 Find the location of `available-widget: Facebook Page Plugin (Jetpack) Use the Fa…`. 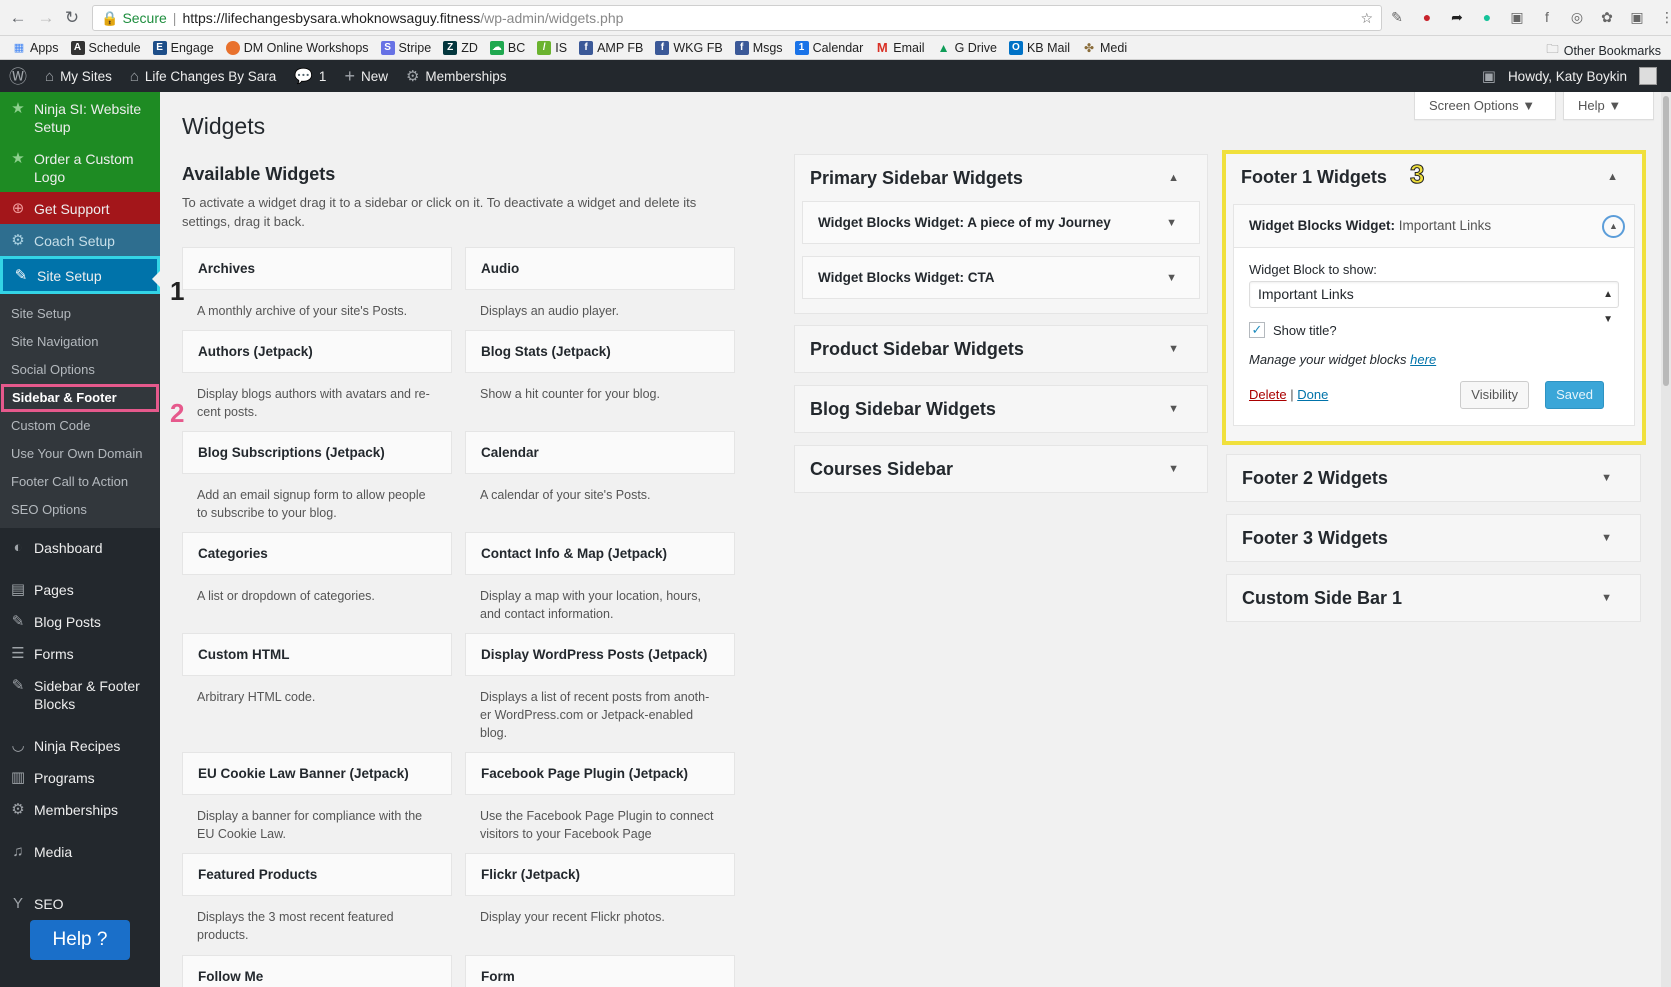

available-widget: Facebook Page Plugin (Jetpack) Use the Fa… is located at coordinates (600, 797).